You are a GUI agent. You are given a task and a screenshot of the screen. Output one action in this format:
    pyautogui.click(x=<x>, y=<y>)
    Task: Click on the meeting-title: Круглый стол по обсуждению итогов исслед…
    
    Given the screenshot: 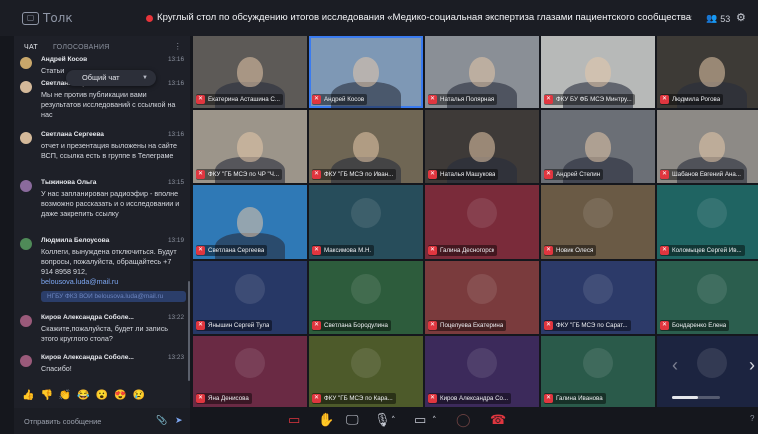 What is the action you would take?
    pyautogui.click(x=424, y=17)
    